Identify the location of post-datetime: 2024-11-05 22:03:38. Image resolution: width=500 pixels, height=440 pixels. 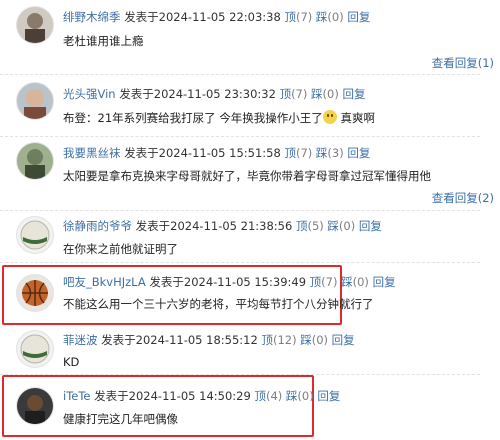
(219, 17).